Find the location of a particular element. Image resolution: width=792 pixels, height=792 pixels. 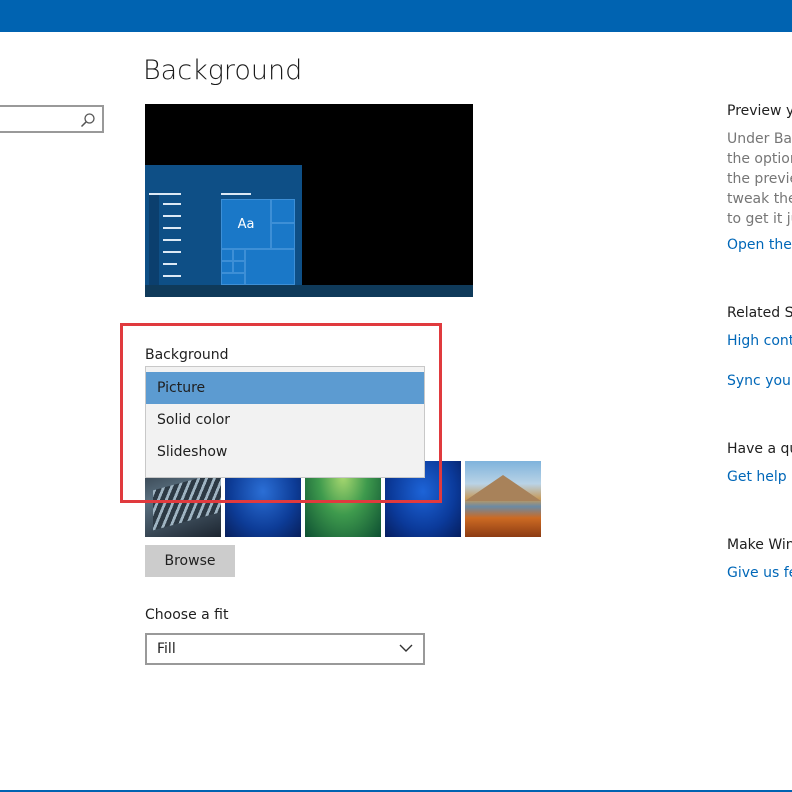

title-bar is located at coordinates (396, 16).